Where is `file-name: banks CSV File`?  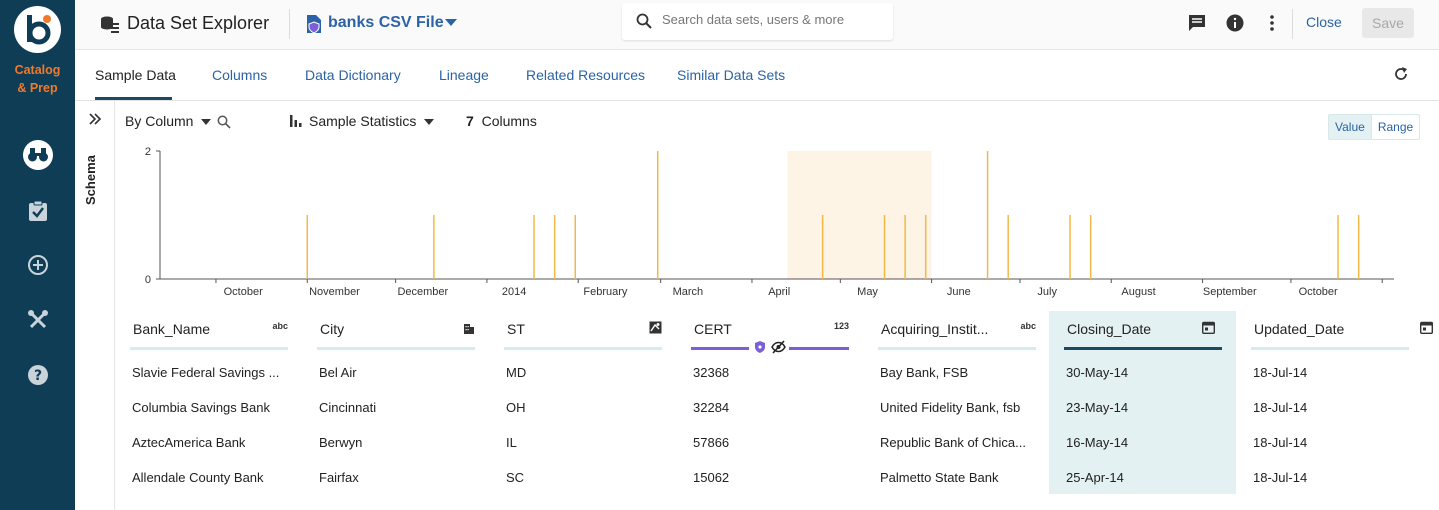
file-name: banks CSV File is located at coordinates (386, 23).